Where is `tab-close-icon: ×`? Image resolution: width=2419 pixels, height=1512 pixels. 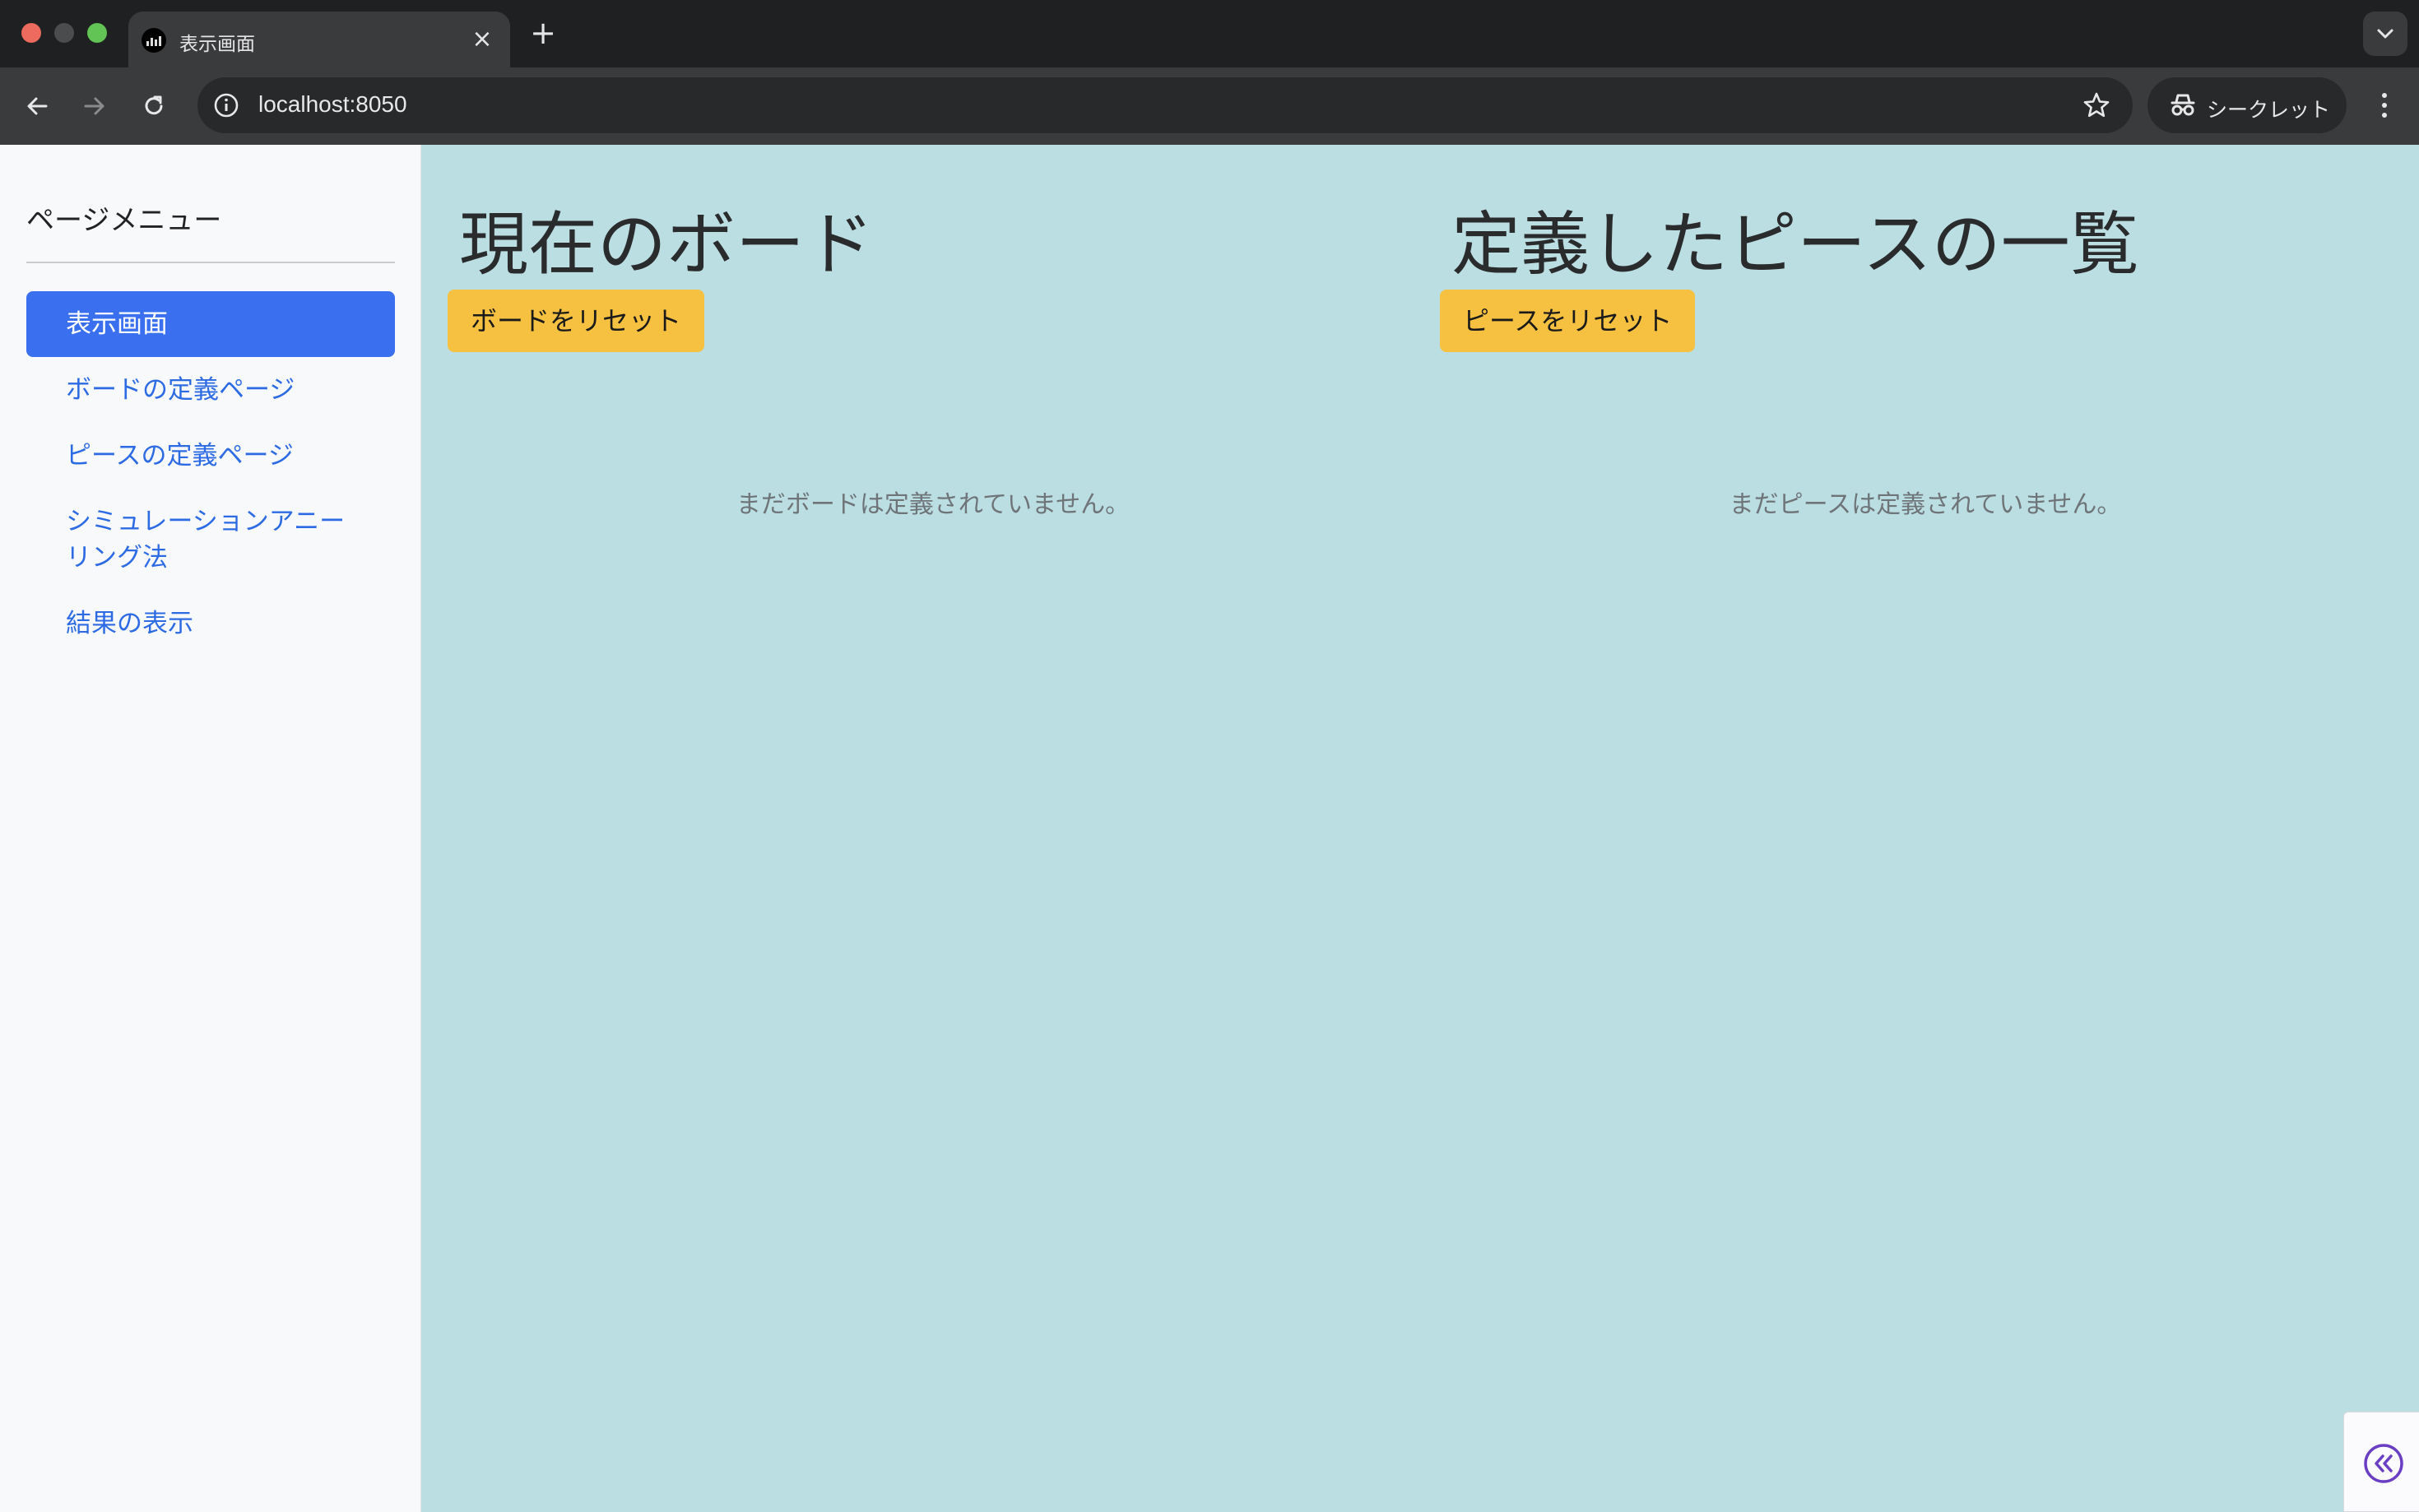 tab-close-icon: × is located at coordinates (482, 39).